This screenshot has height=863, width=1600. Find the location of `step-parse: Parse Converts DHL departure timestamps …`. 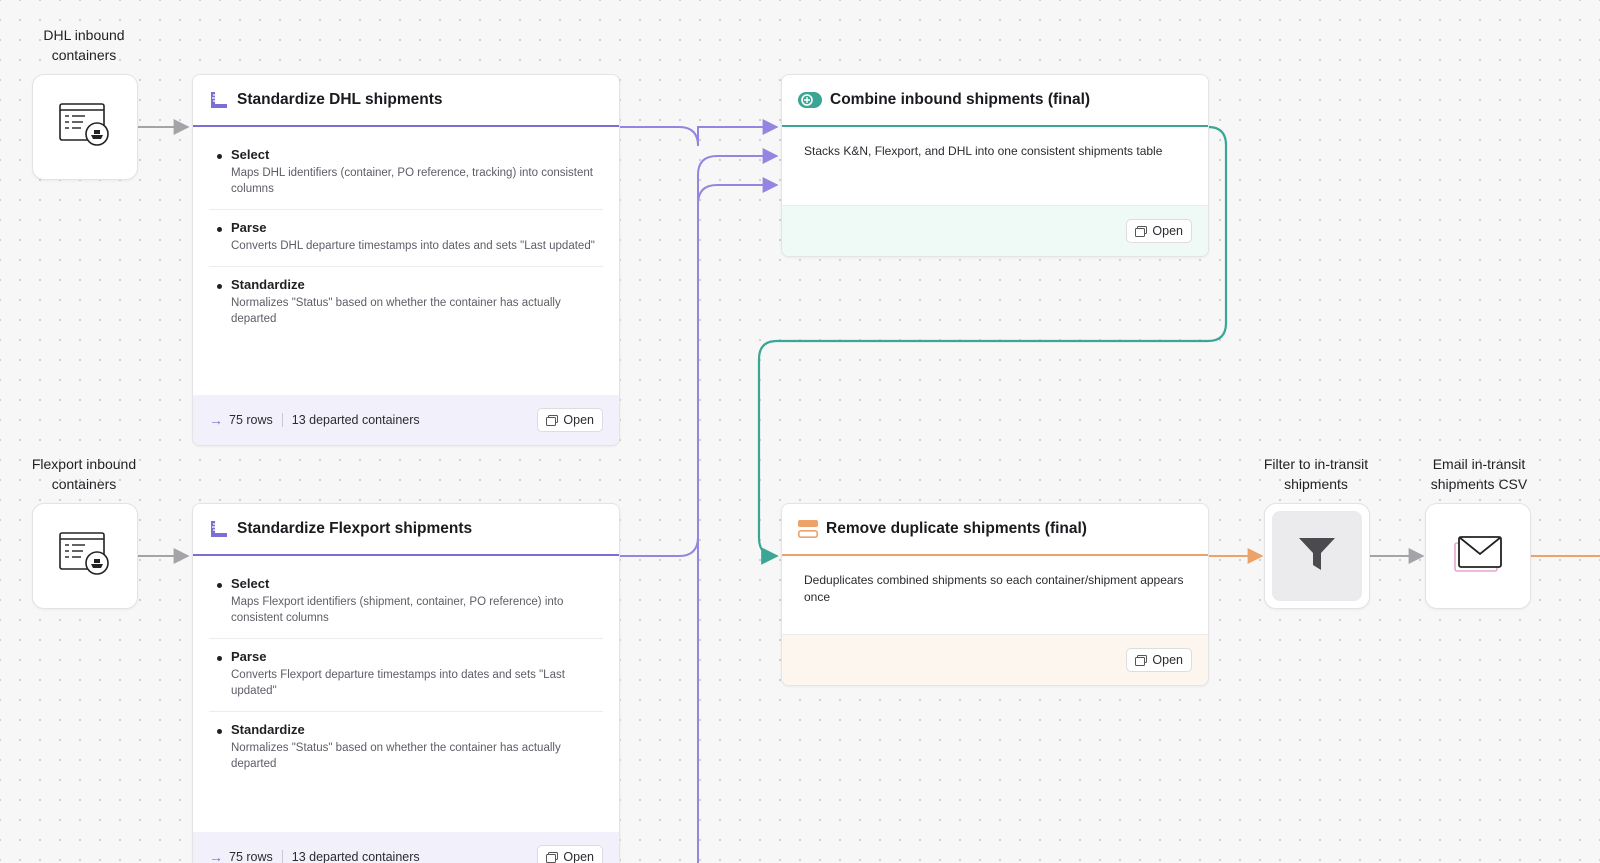

step-parse: Parse Converts DHL departure timestamps … is located at coordinates (406, 238).